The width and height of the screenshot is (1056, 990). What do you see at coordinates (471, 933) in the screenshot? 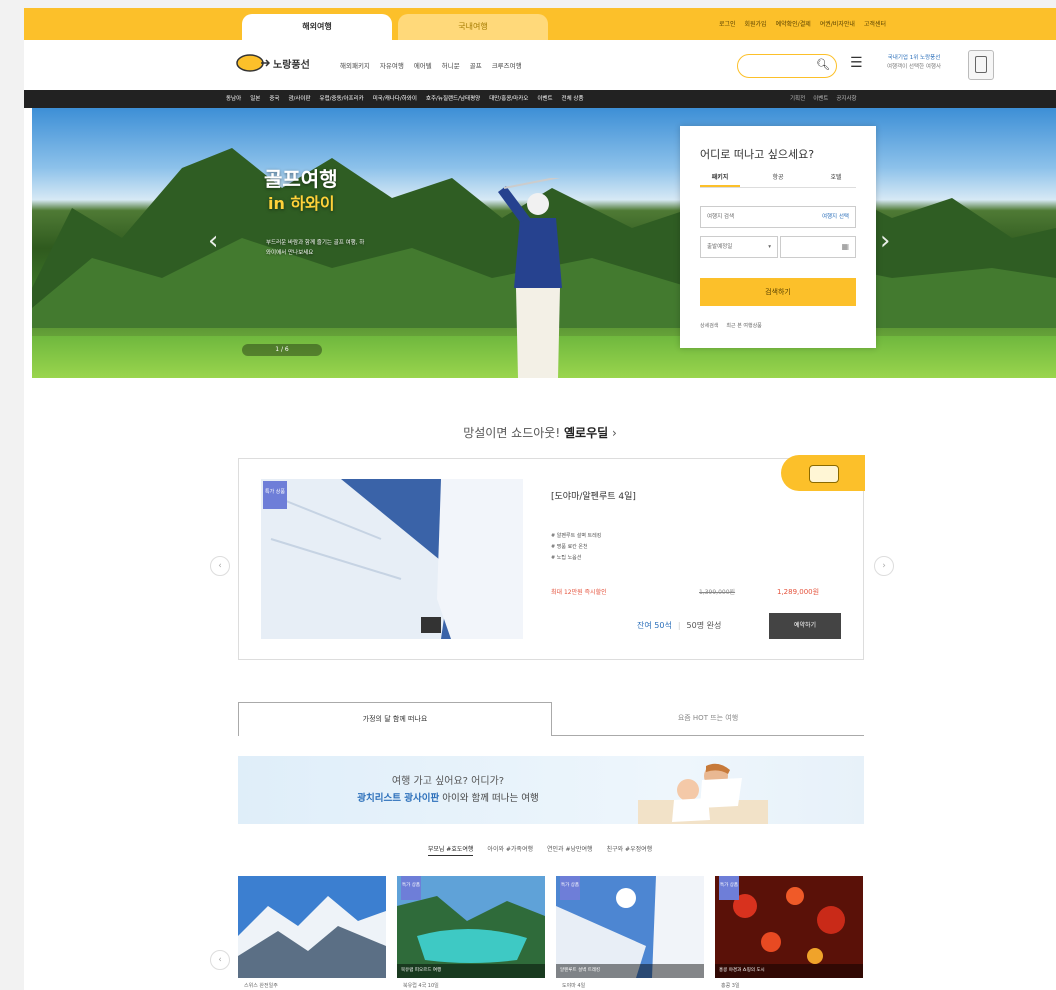
I see `product-card: 특가 상품 북유럽 피오르드 여행 북유럽 4국 10일` at bounding box center [471, 933].